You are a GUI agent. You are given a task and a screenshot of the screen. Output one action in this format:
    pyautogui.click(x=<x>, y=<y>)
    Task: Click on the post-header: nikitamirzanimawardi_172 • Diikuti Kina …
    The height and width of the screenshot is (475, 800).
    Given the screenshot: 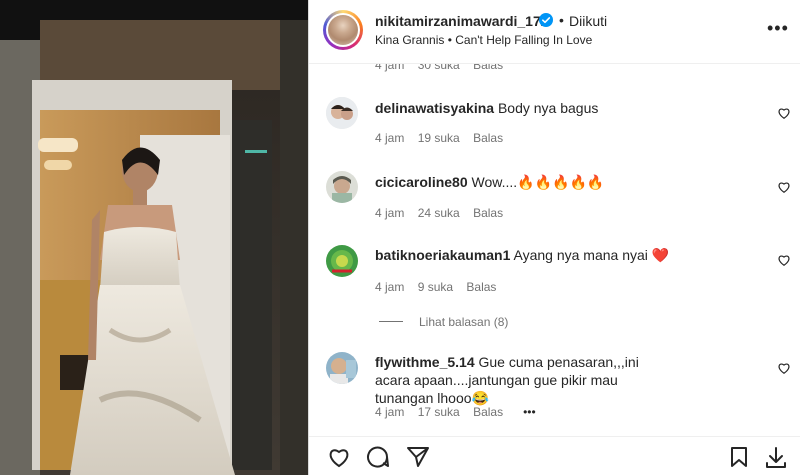 What is the action you would take?
    pyautogui.click(x=554, y=32)
    